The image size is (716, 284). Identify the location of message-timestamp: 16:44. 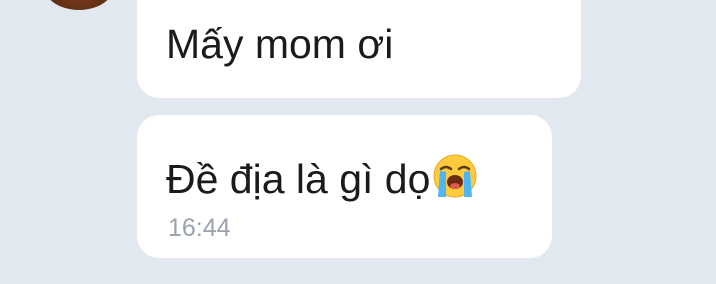
(199, 228).